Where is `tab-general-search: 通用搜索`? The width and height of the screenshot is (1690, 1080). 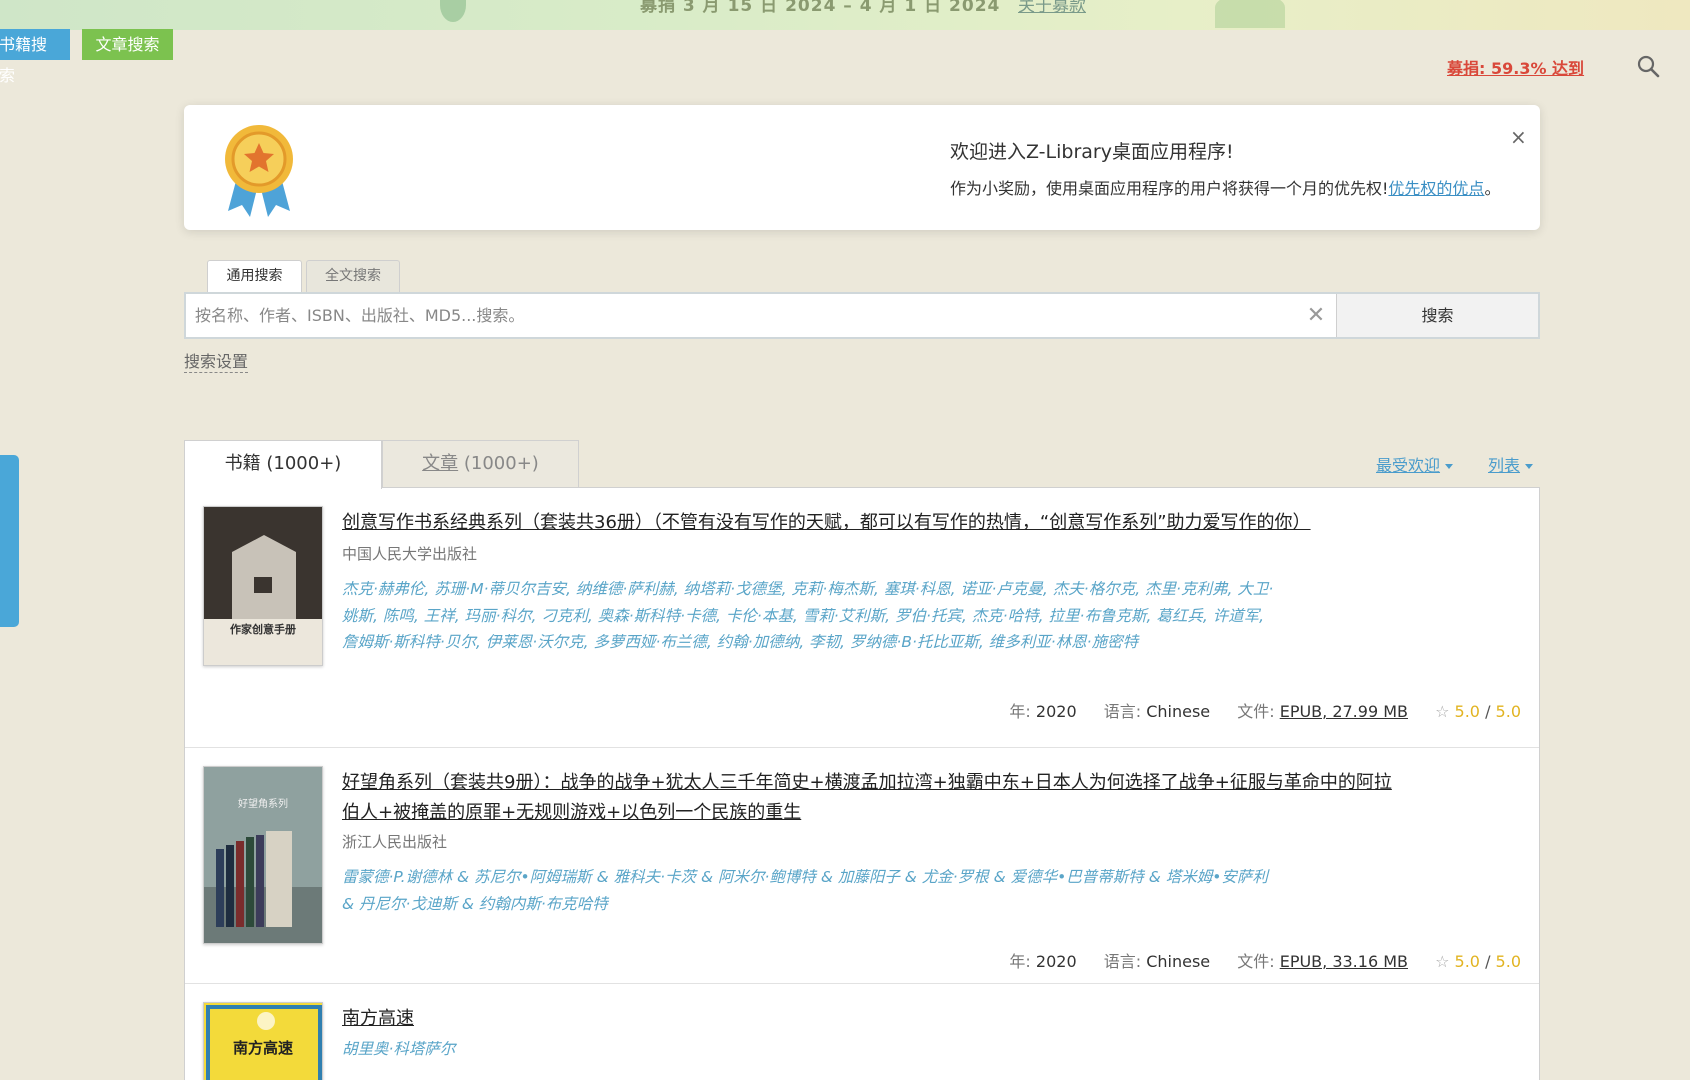 tab-general-search: 通用搜索 is located at coordinates (254, 276).